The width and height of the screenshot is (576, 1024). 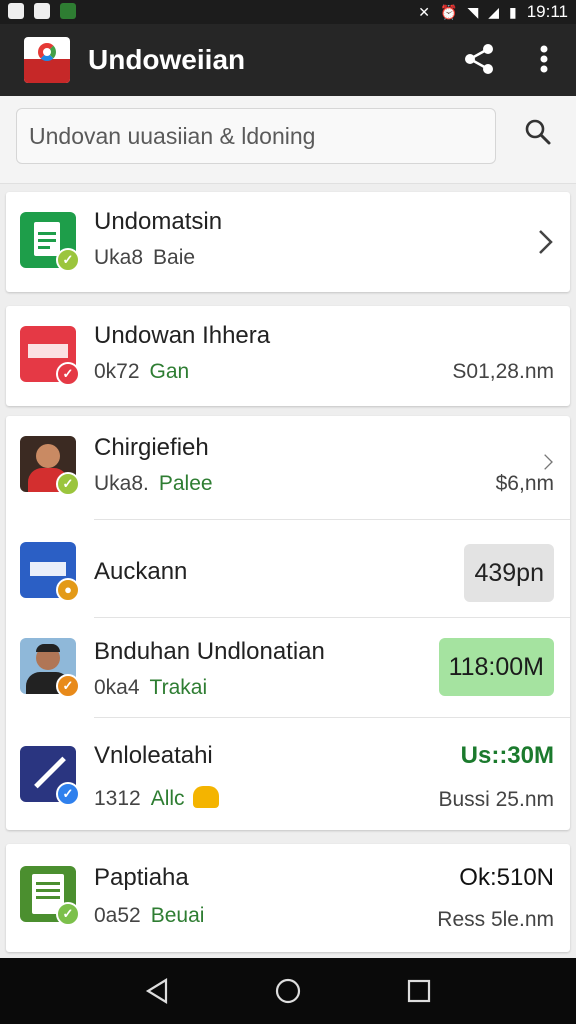 What do you see at coordinates (513, 11) in the screenshot?
I see `battery-icon: ▮` at bounding box center [513, 11].